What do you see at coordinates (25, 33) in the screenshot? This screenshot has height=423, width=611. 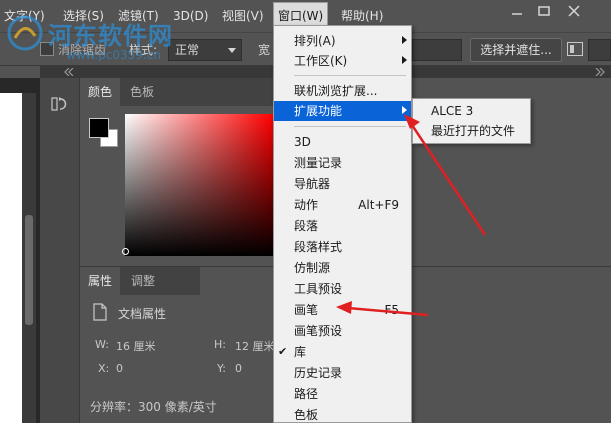 I see `watermark-logo` at bounding box center [25, 33].